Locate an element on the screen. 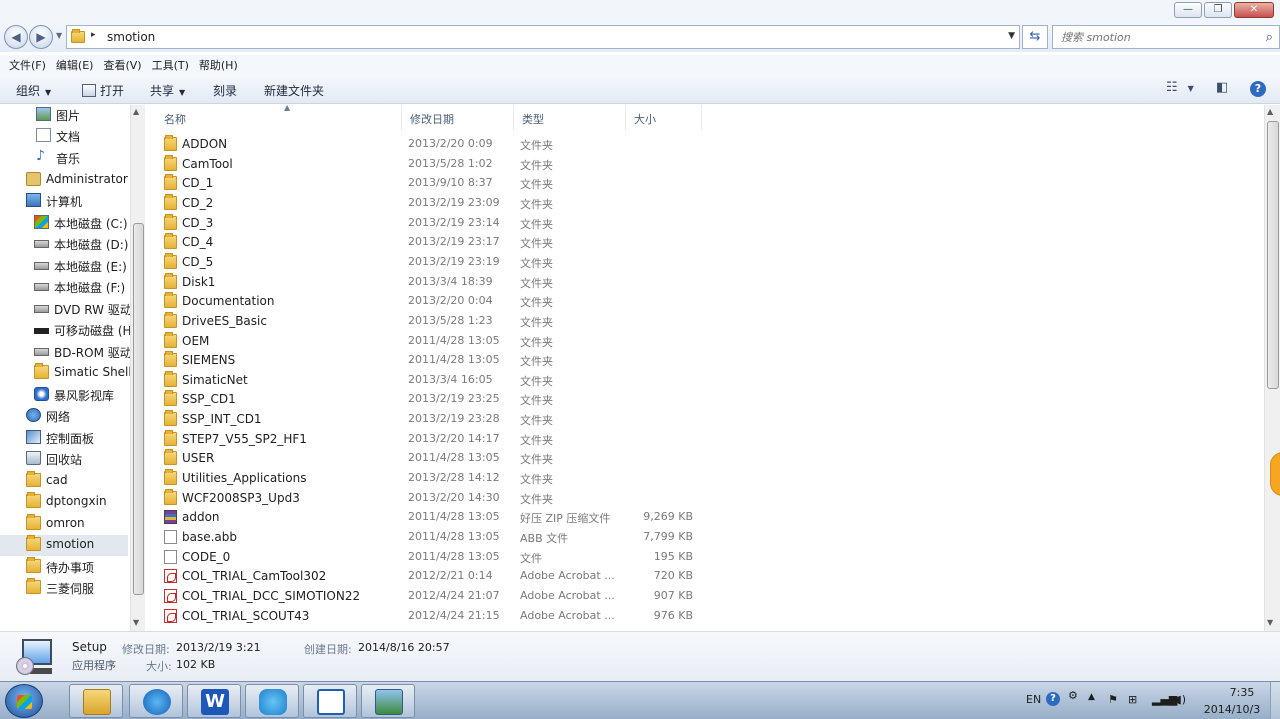  search-box: ⌕ is located at coordinates (1166, 37).